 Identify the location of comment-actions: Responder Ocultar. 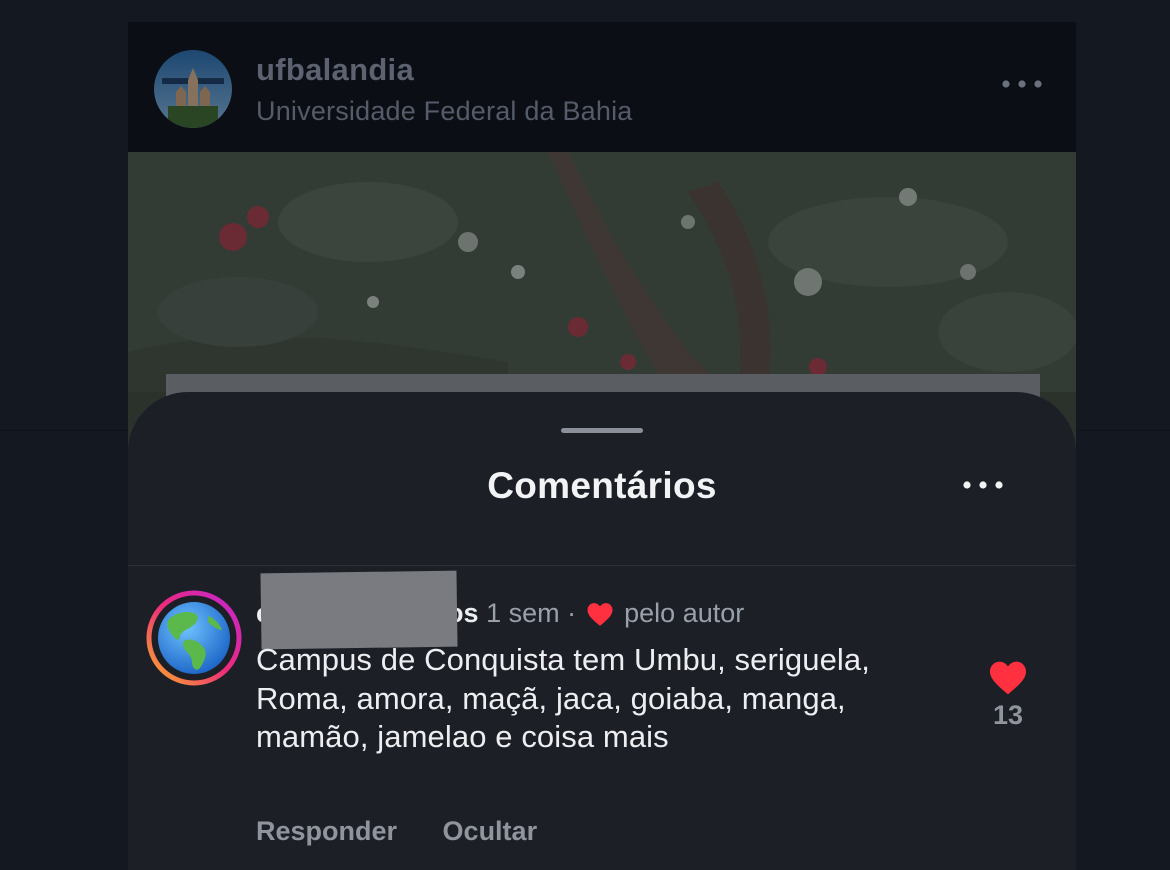
(396, 831).